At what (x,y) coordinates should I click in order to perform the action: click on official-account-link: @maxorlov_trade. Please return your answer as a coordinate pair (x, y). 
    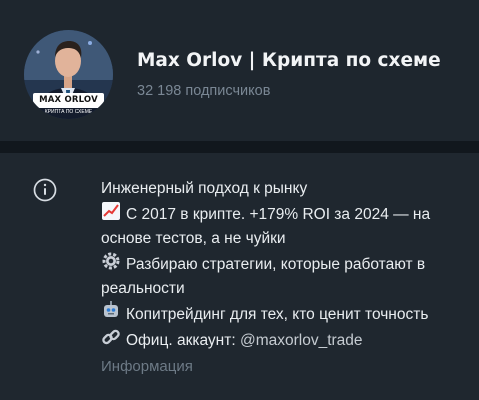
    Looking at the image, I should click on (301, 340).